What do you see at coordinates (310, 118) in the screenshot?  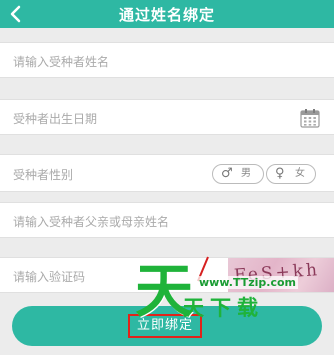 I see `calendar-icon` at bounding box center [310, 118].